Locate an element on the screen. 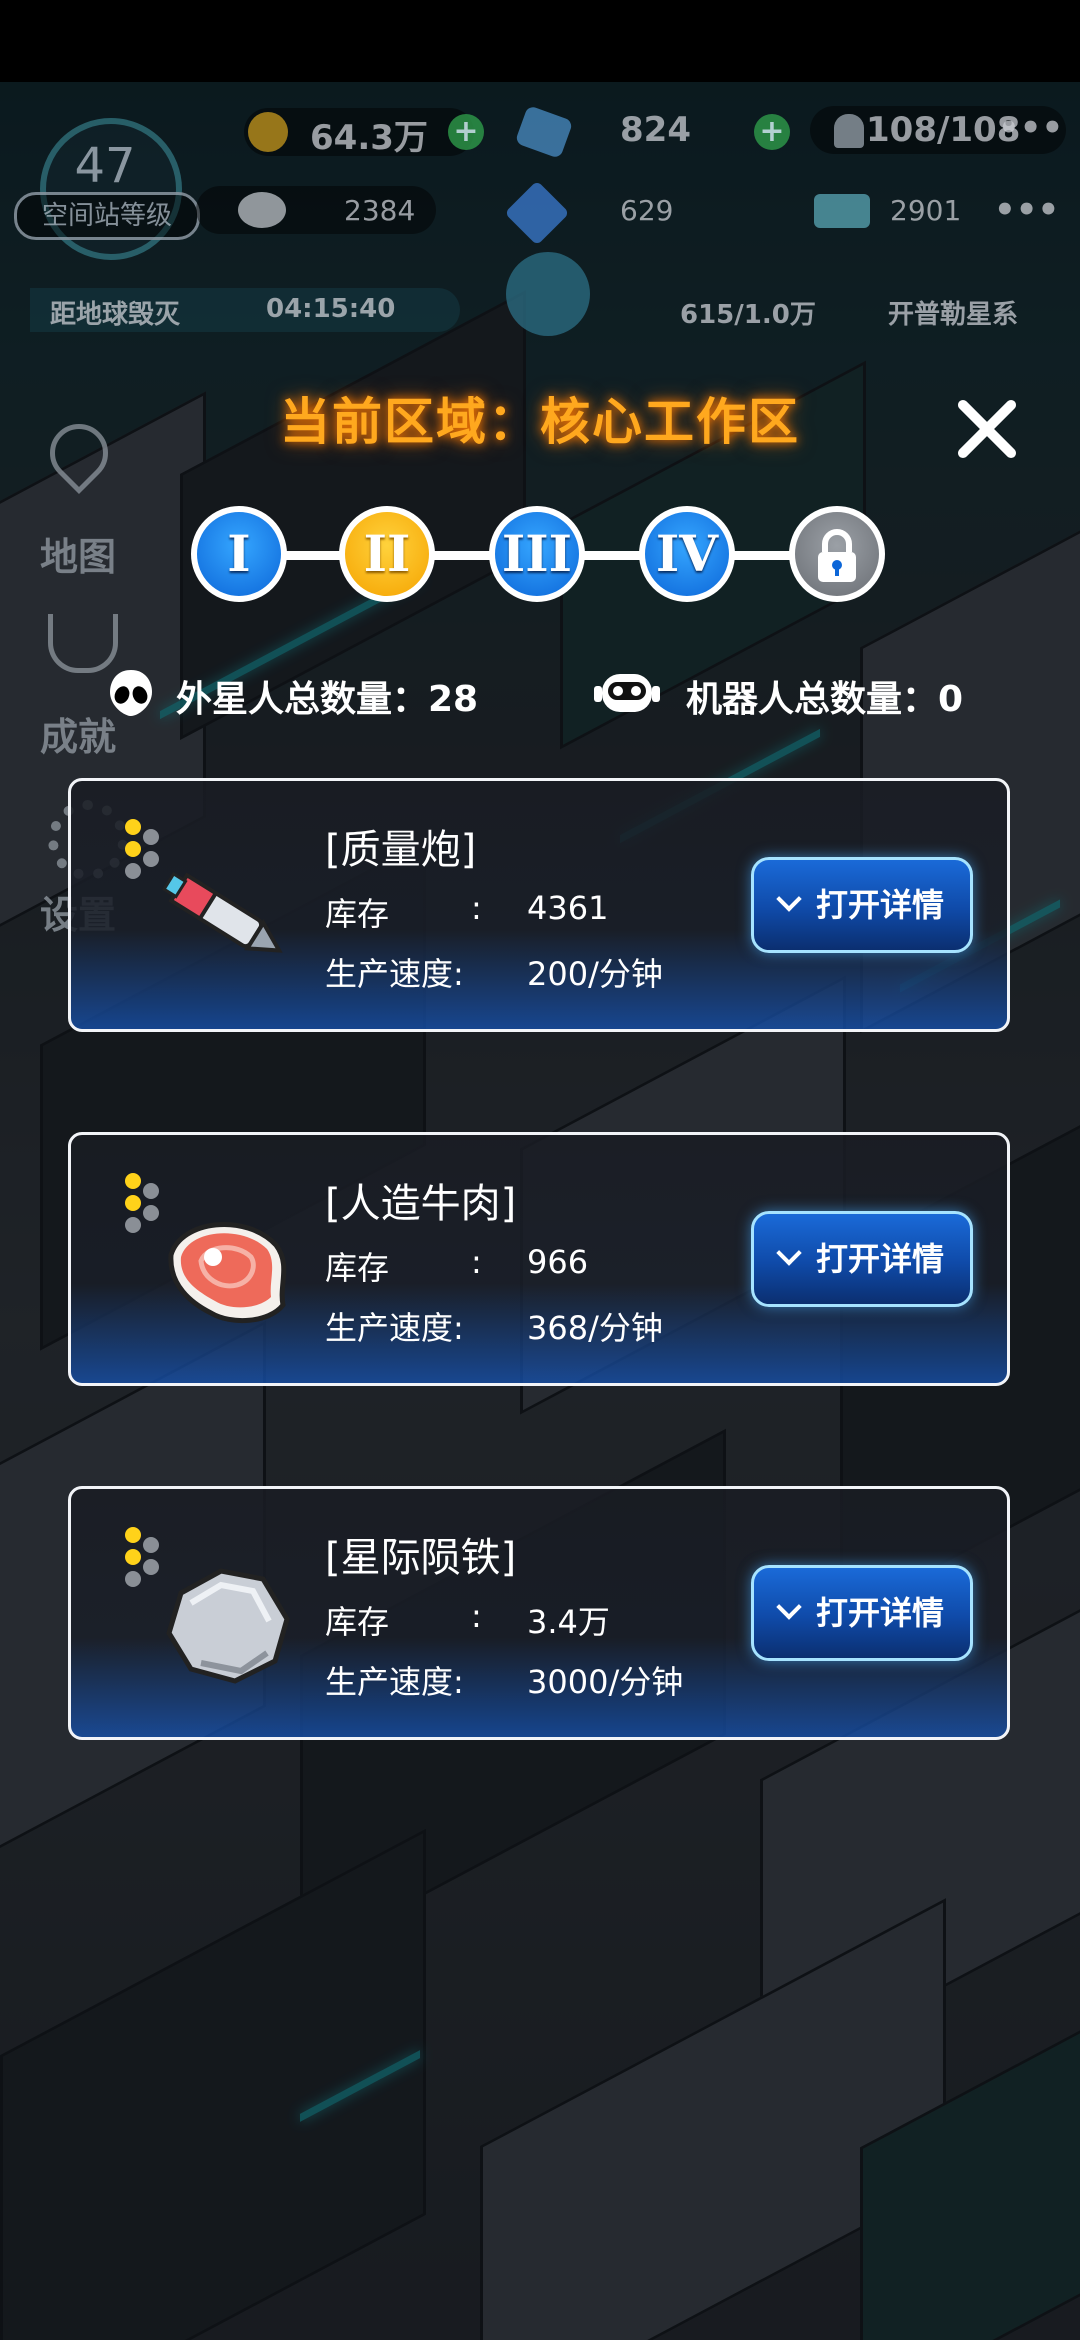 This screenshot has width=1080, height=2340. destination-label: 开普勒星系 is located at coordinates (953, 315).